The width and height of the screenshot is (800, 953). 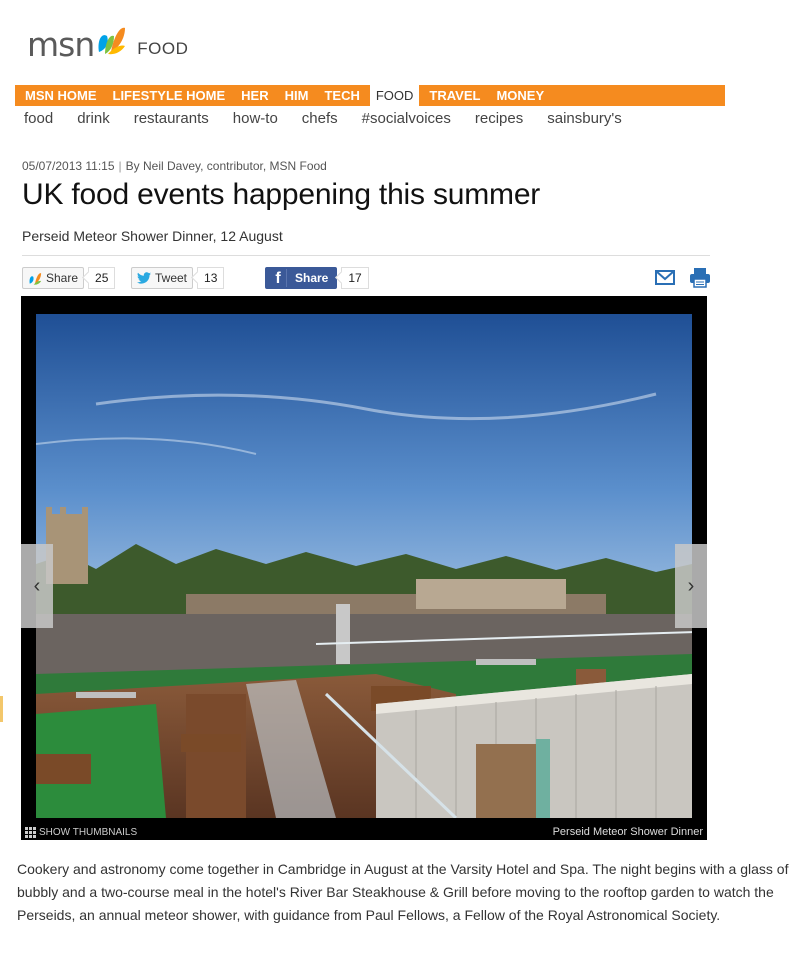 I want to click on gallery-prev-button: ‹, so click(x=37, y=586).